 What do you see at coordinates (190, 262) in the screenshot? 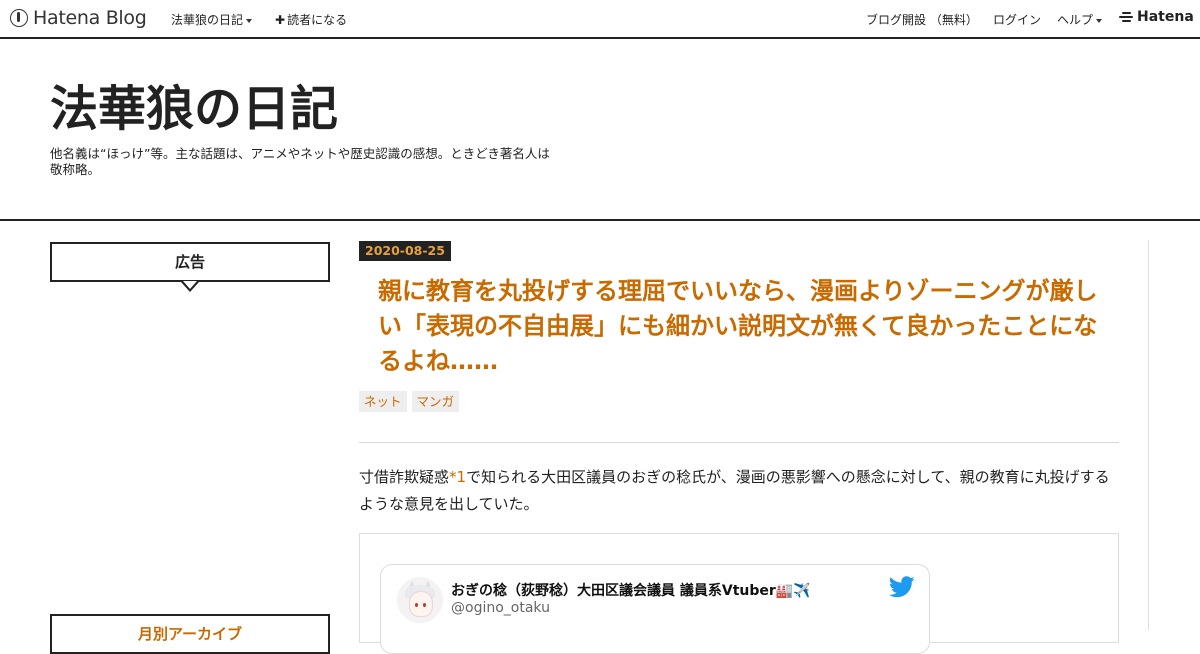
I see `ad-module-title: 広告` at bounding box center [190, 262].